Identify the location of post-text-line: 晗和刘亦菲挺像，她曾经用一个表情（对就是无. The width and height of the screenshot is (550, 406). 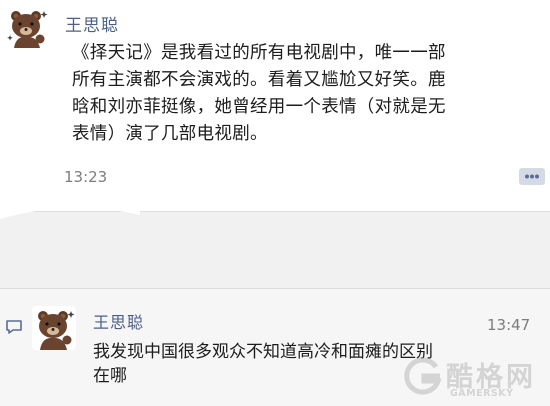
(259, 107).